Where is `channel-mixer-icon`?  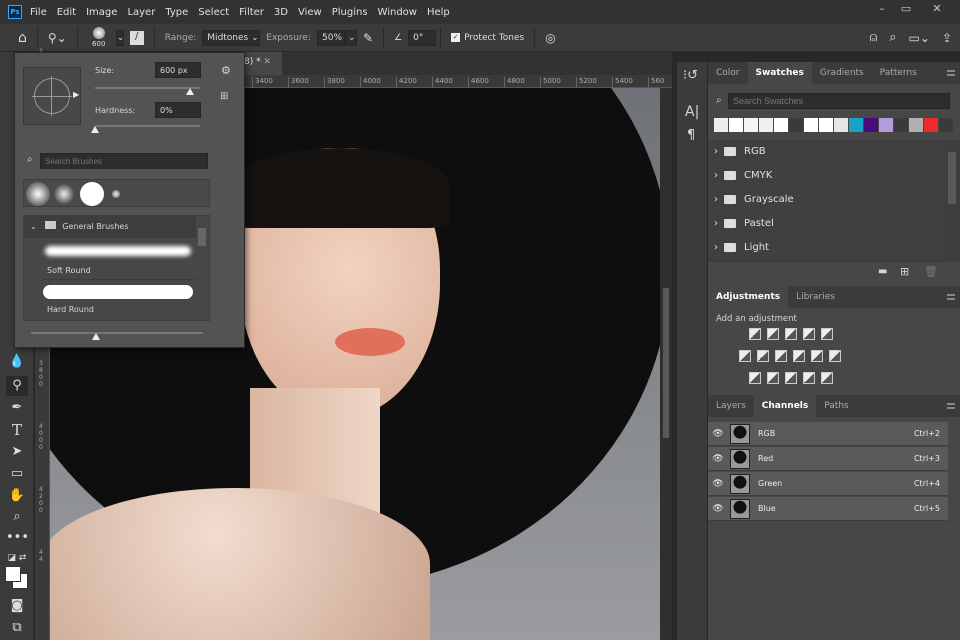
channel-mixer-icon is located at coordinates (817, 356).